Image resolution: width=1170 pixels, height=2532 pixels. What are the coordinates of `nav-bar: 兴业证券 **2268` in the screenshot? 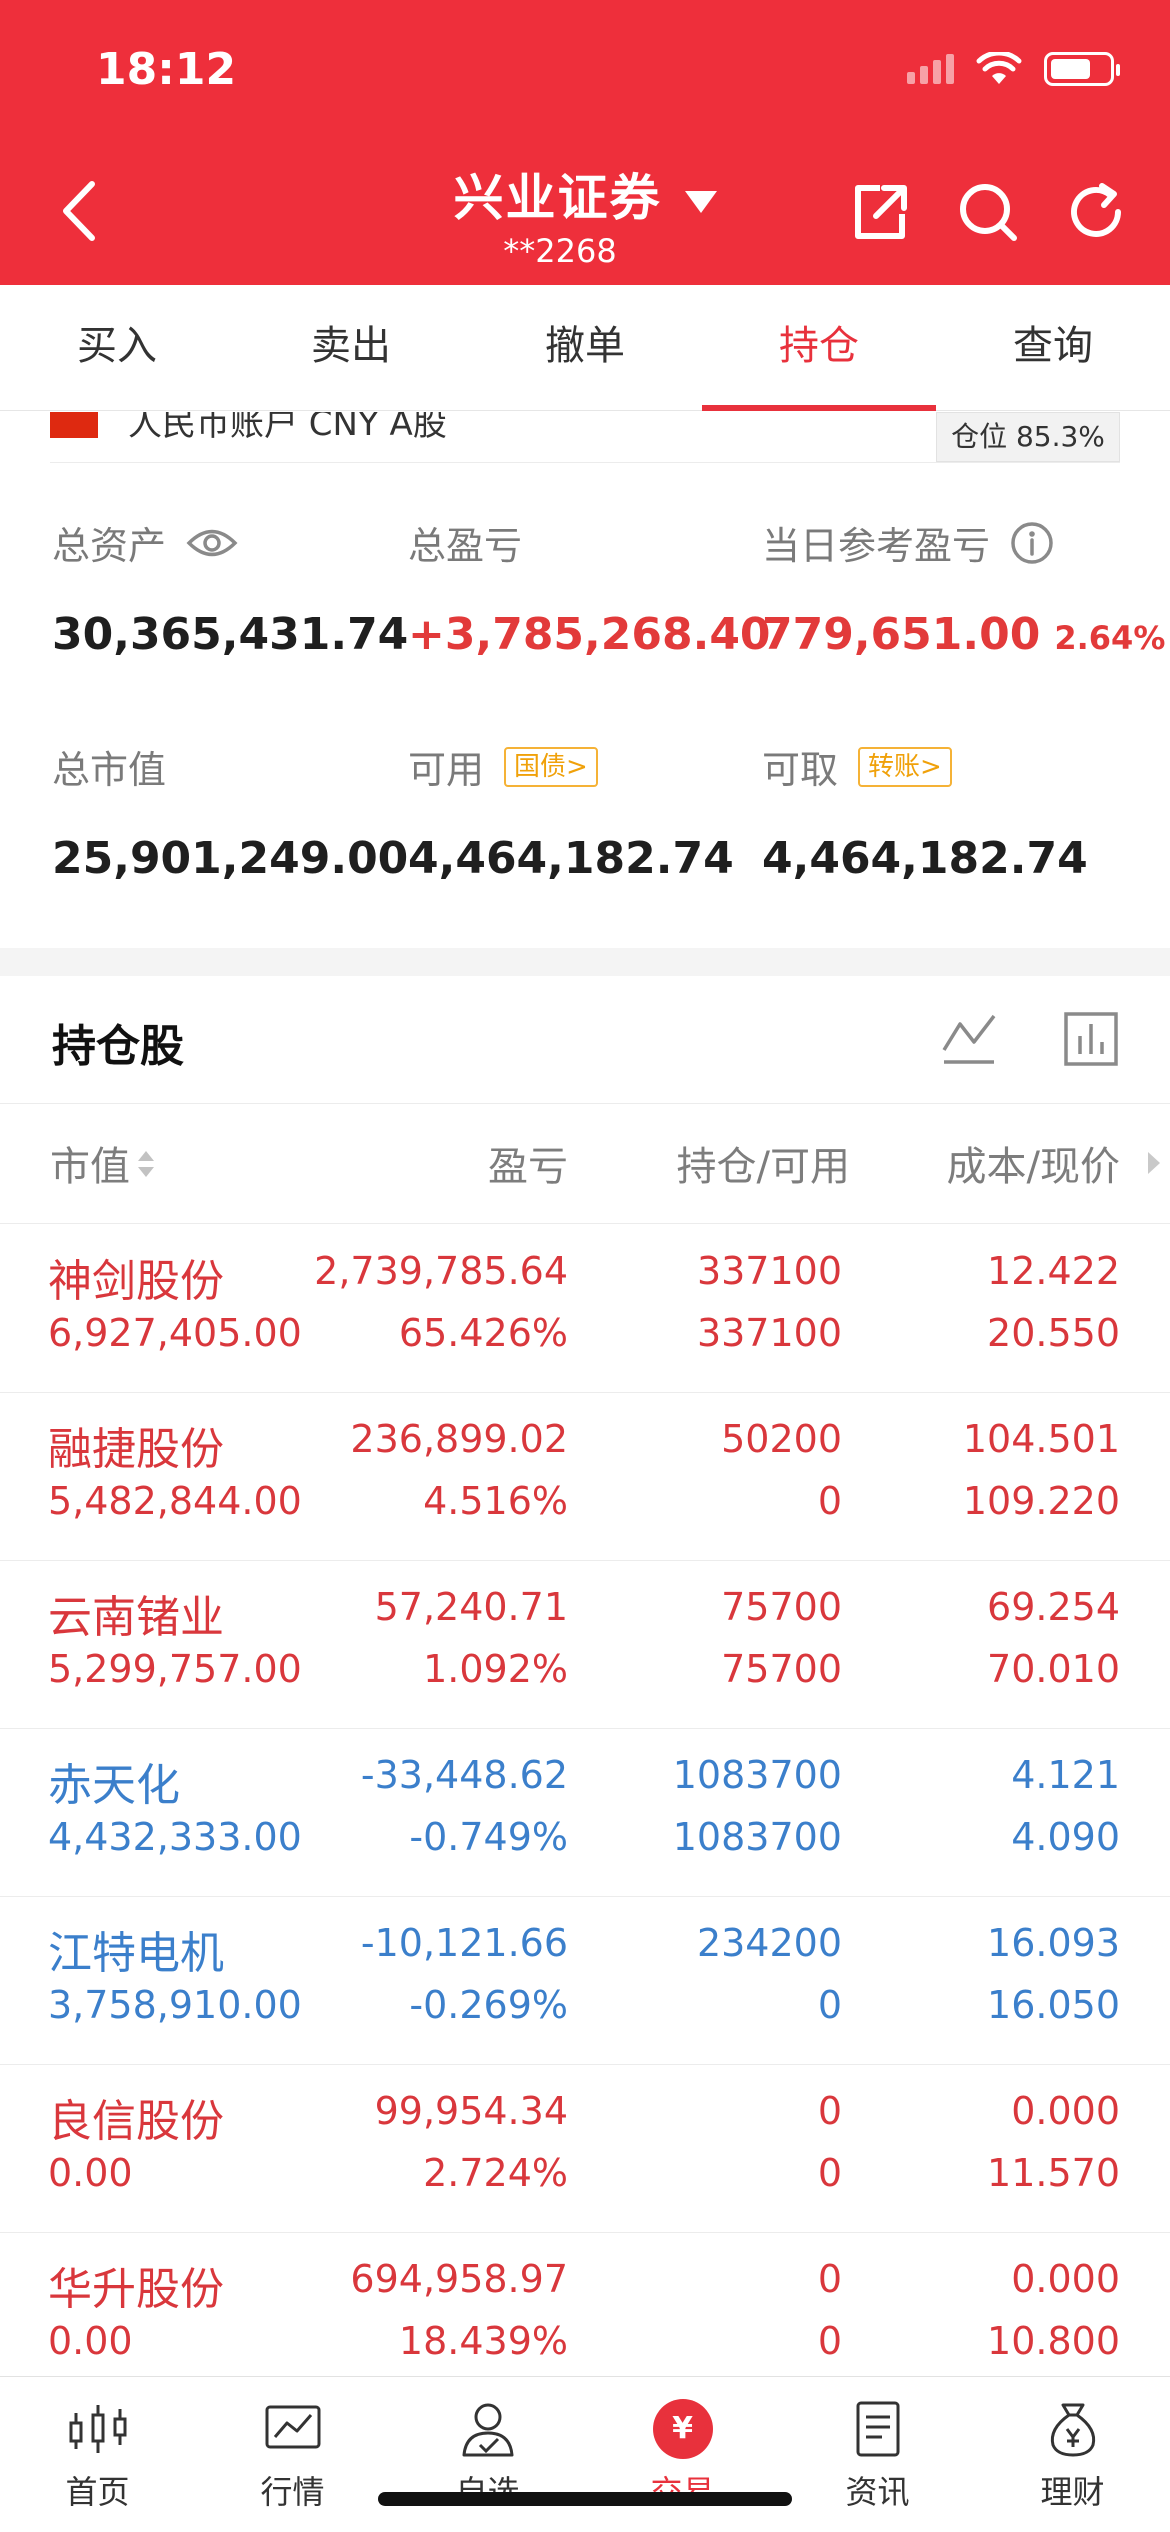 It's located at (585, 217).